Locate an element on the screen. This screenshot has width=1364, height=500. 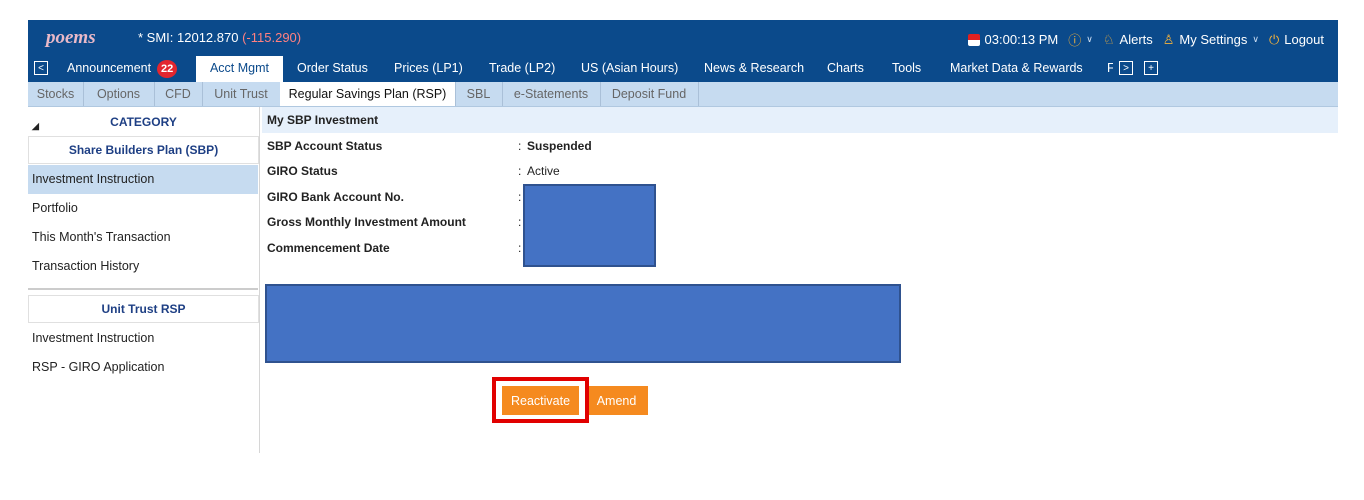
my-settings-button: ♙ My Settings ∨ is located at coordinates (1211, 40).